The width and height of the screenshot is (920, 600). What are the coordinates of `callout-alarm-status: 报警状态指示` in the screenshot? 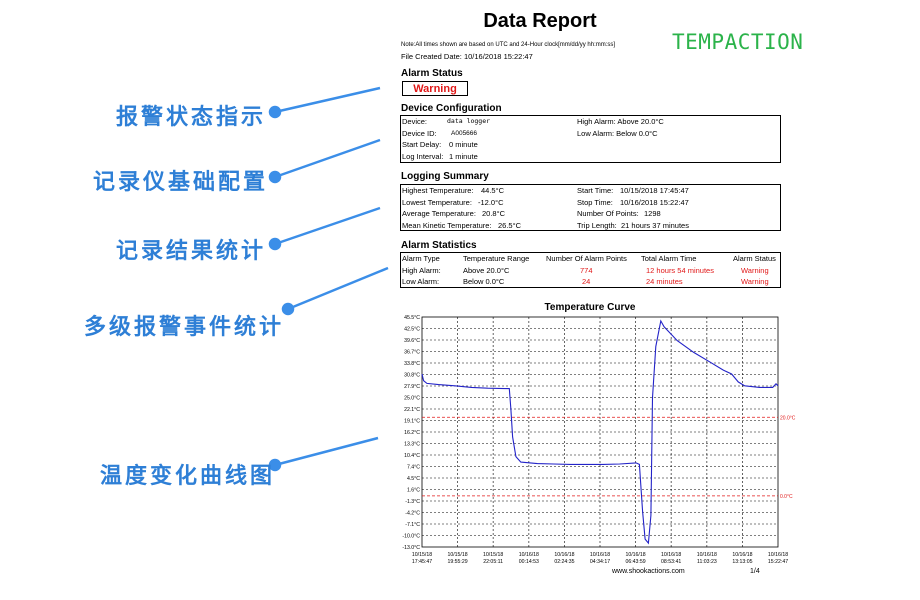 It's located at (191, 117).